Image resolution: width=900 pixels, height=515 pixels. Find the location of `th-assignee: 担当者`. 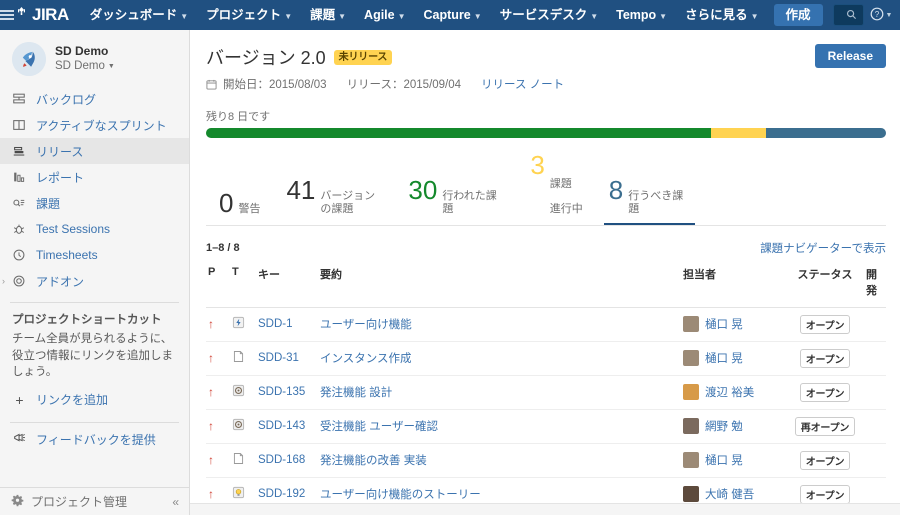

th-assignee: 担当者 is located at coordinates (733, 287).